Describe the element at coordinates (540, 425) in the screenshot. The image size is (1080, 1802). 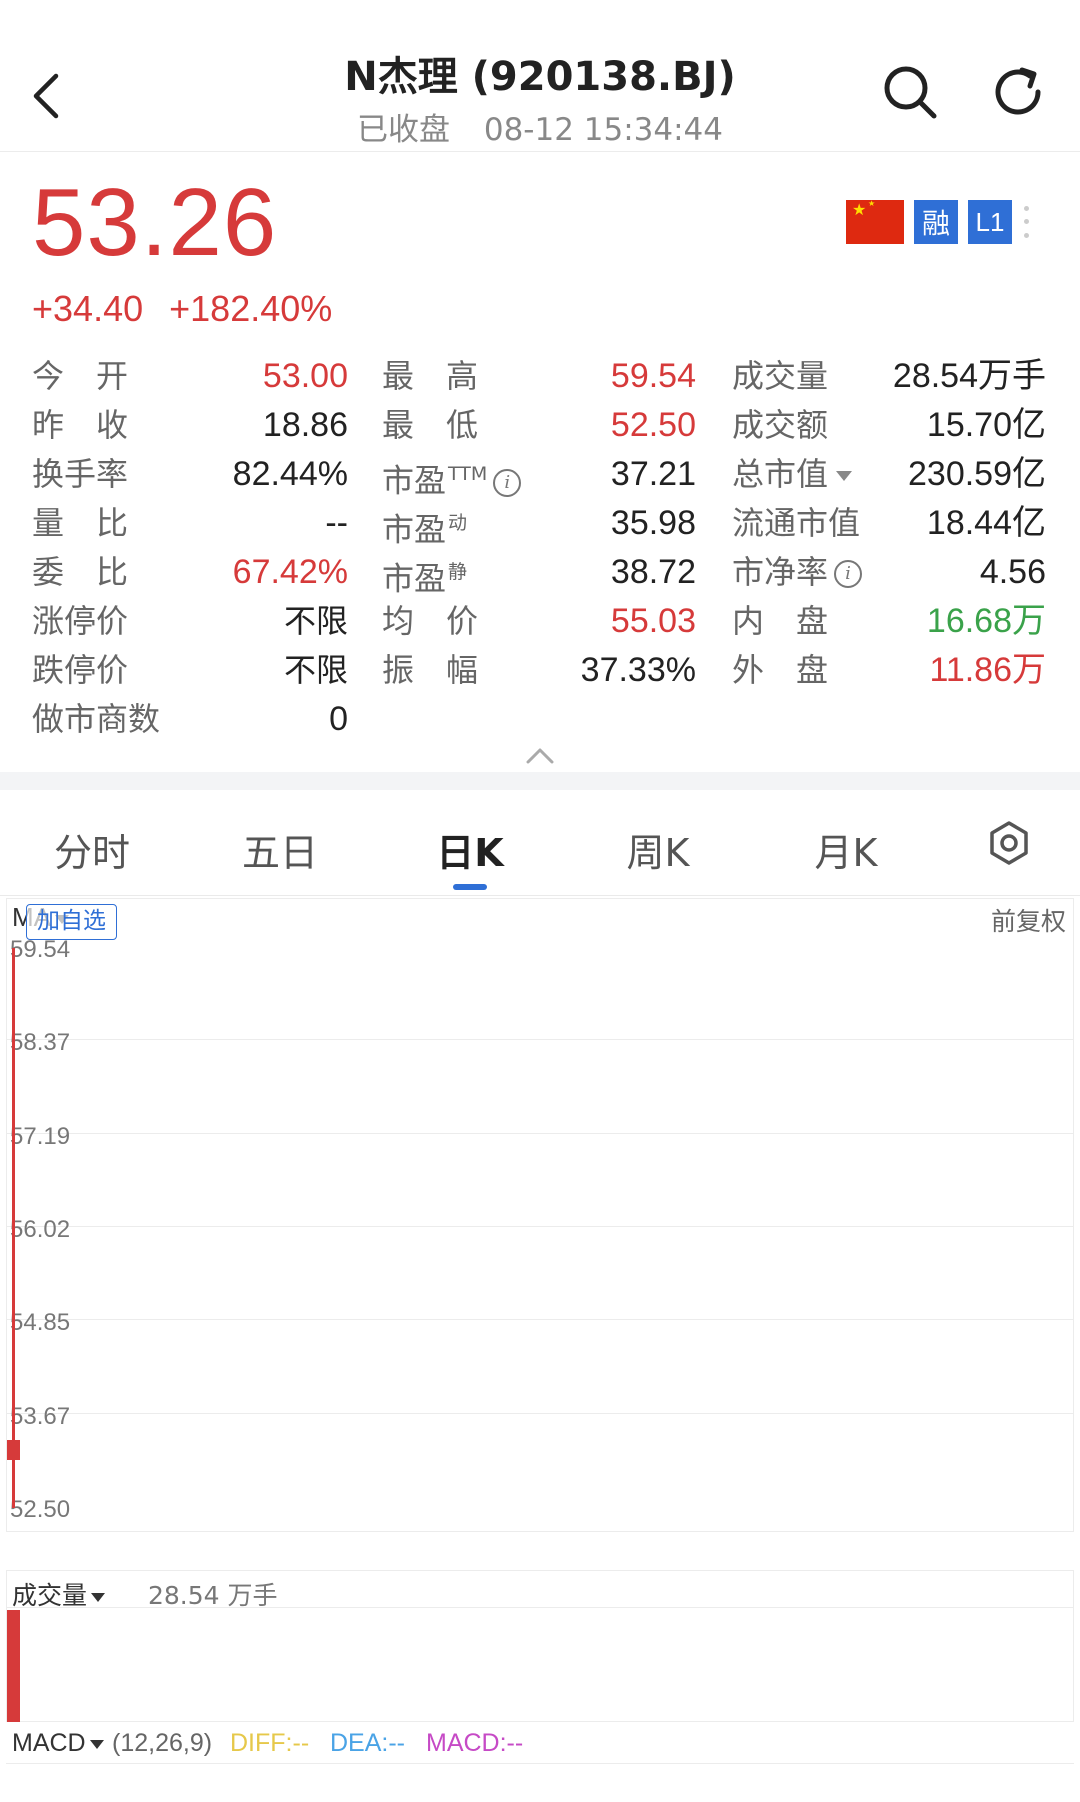
I see `stats-row: 昨 收 18.86 最 低 52.50 成交额 15.70亿` at that location.